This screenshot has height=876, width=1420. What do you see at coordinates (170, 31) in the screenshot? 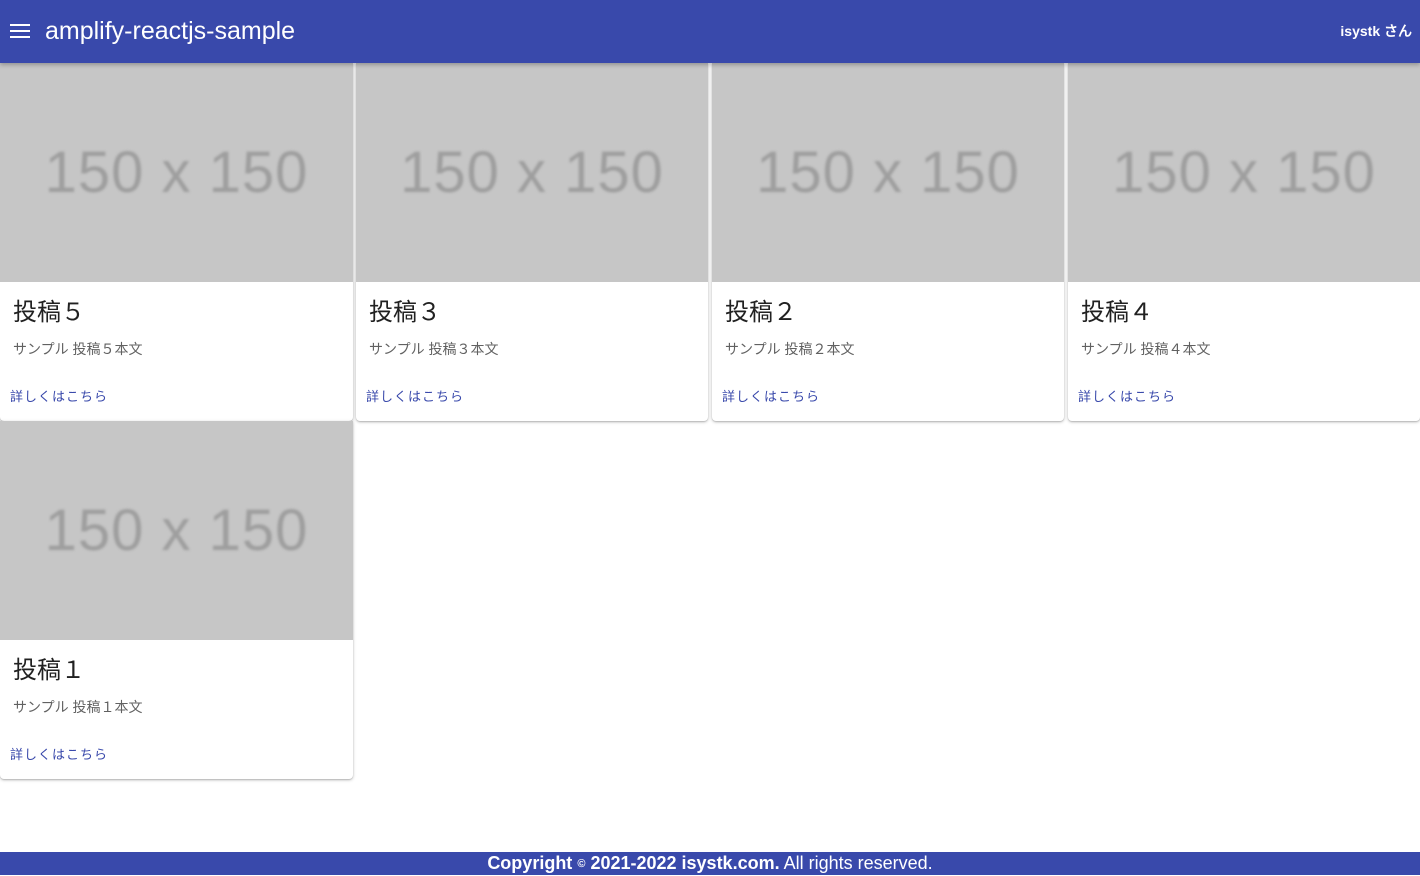
I see `app-title: amplify-reactjs-sample` at bounding box center [170, 31].